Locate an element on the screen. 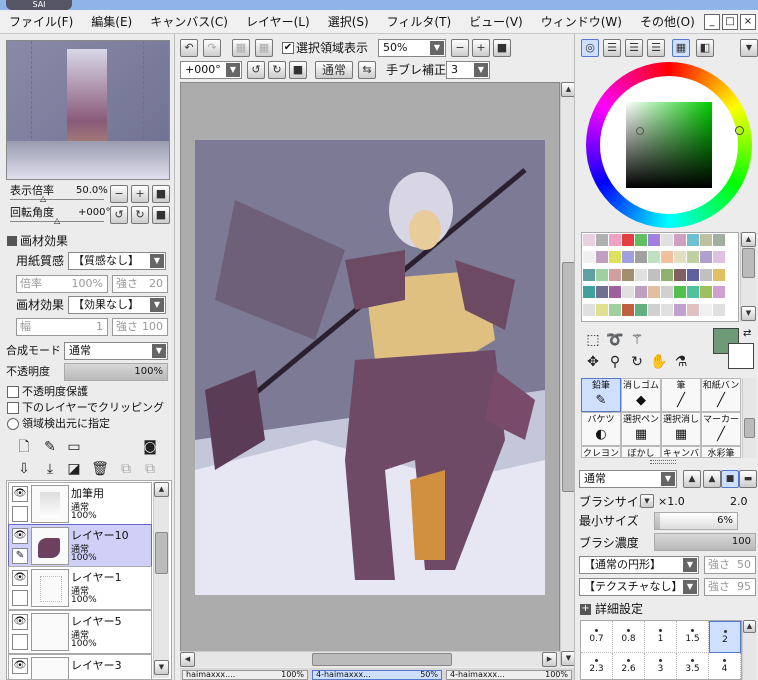 The width and height of the screenshot is (758, 680). show-selection-checkbox: ✔ is located at coordinates (288, 48).